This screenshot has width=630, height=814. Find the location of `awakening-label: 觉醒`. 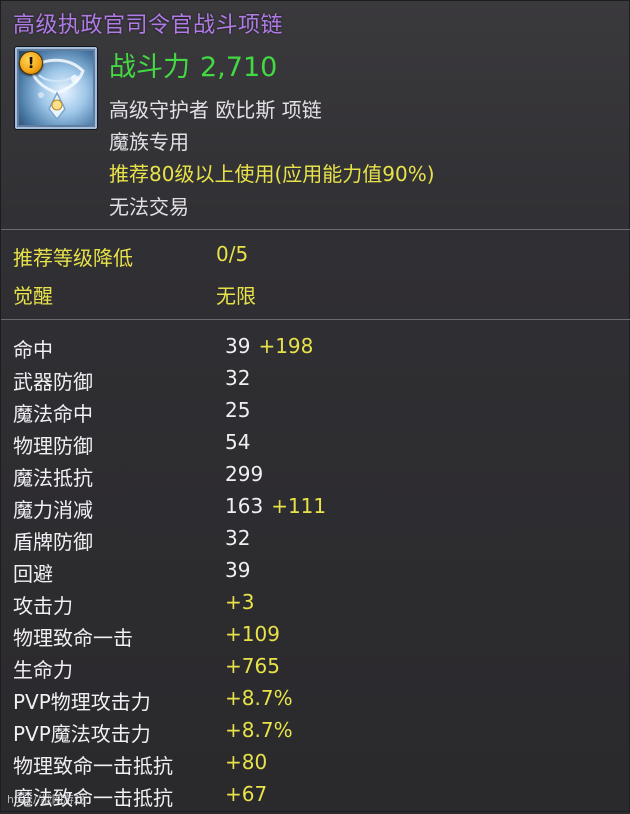

awakening-label: 觉醒 is located at coordinates (33, 296).